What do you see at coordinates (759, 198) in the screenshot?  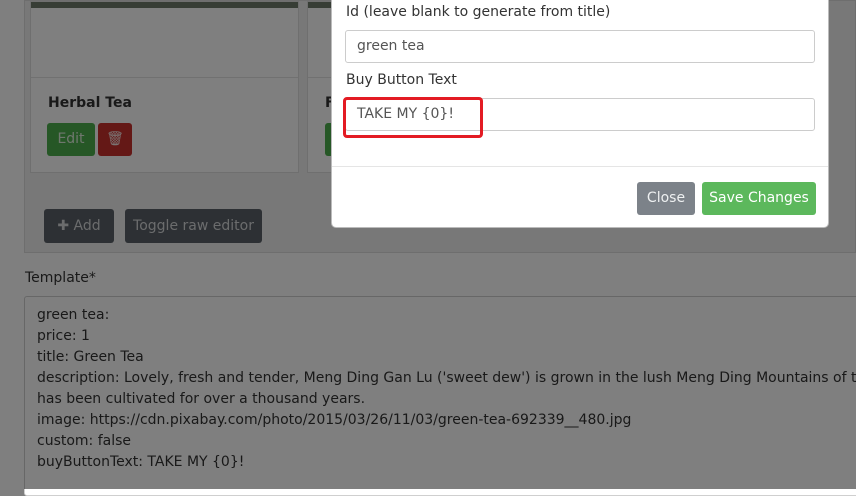 I see `save-changes-button: Save Changes` at bounding box center [759, 198].